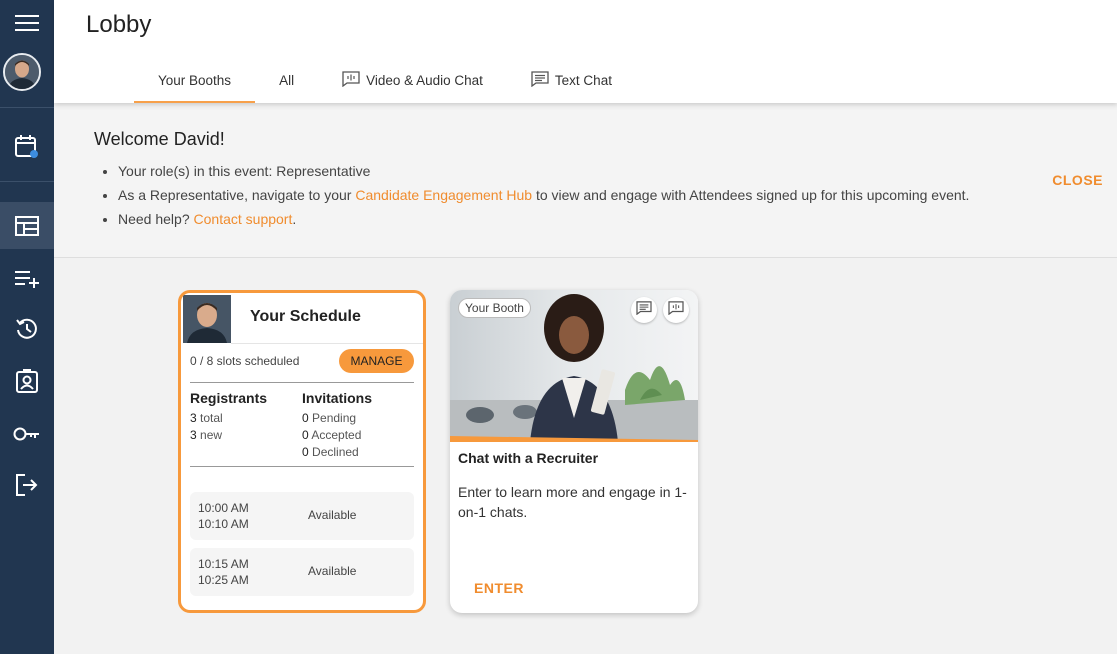  I want to click on registrants-new: 3 new, so click(206, 435).